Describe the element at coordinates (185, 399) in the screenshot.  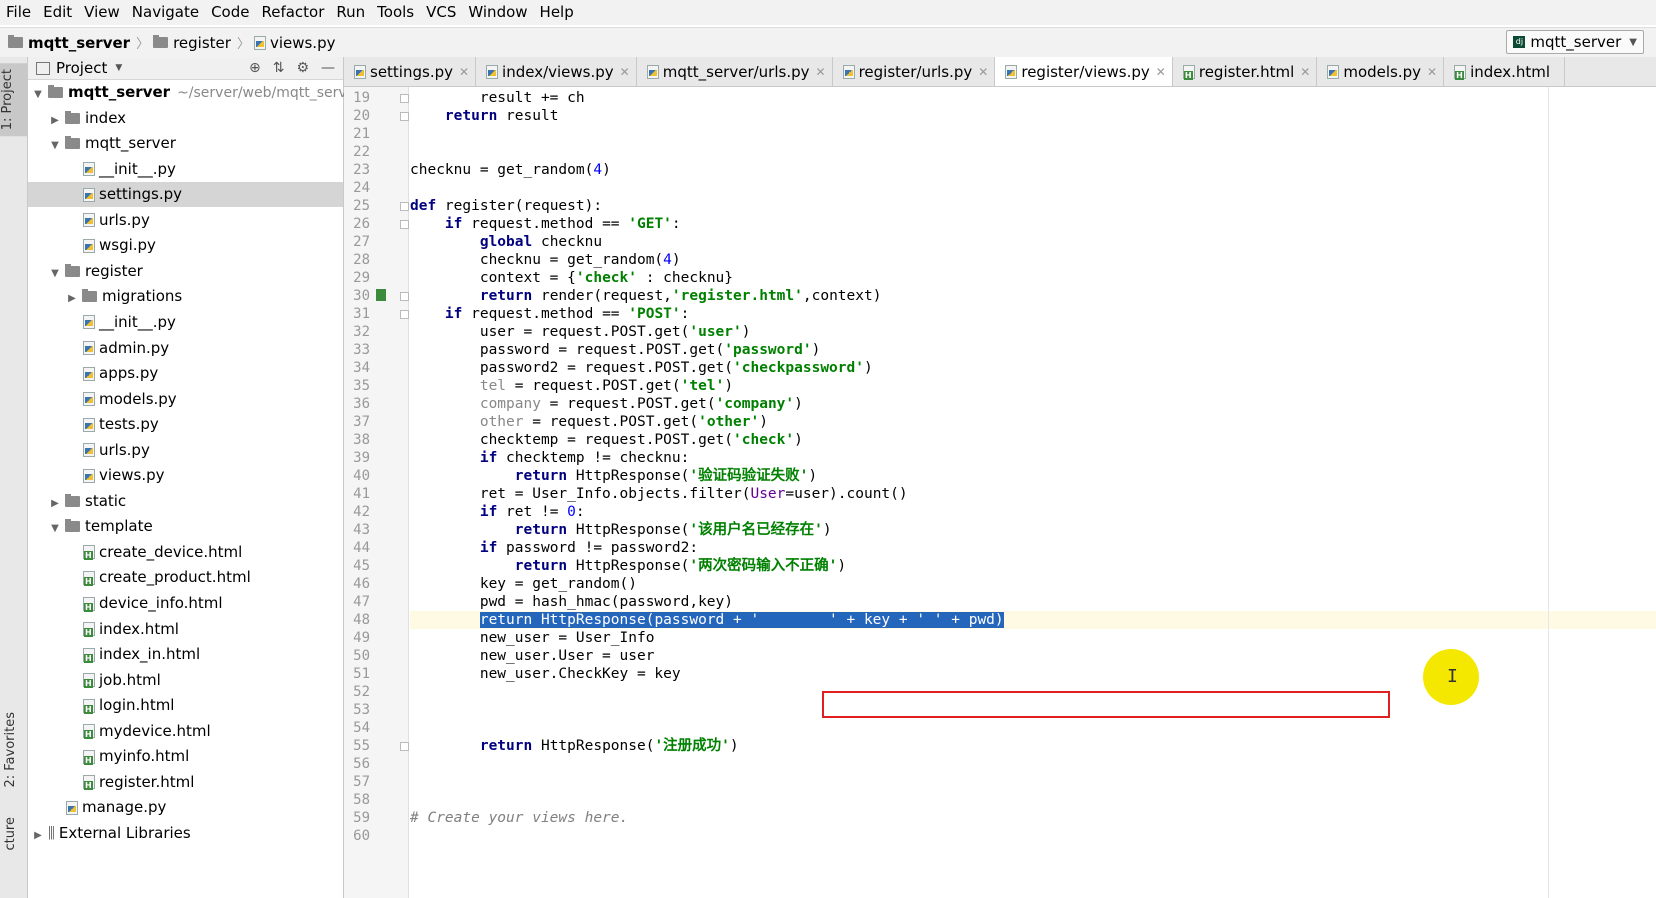
I see `tree-item: models.py` at that location.